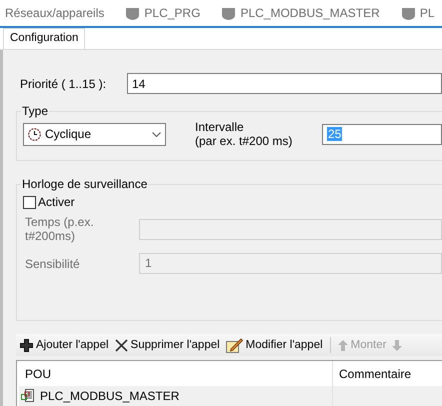 The height and width of the screenshot is (406, 442). I want to click on clock-icon, so click(34, 134).